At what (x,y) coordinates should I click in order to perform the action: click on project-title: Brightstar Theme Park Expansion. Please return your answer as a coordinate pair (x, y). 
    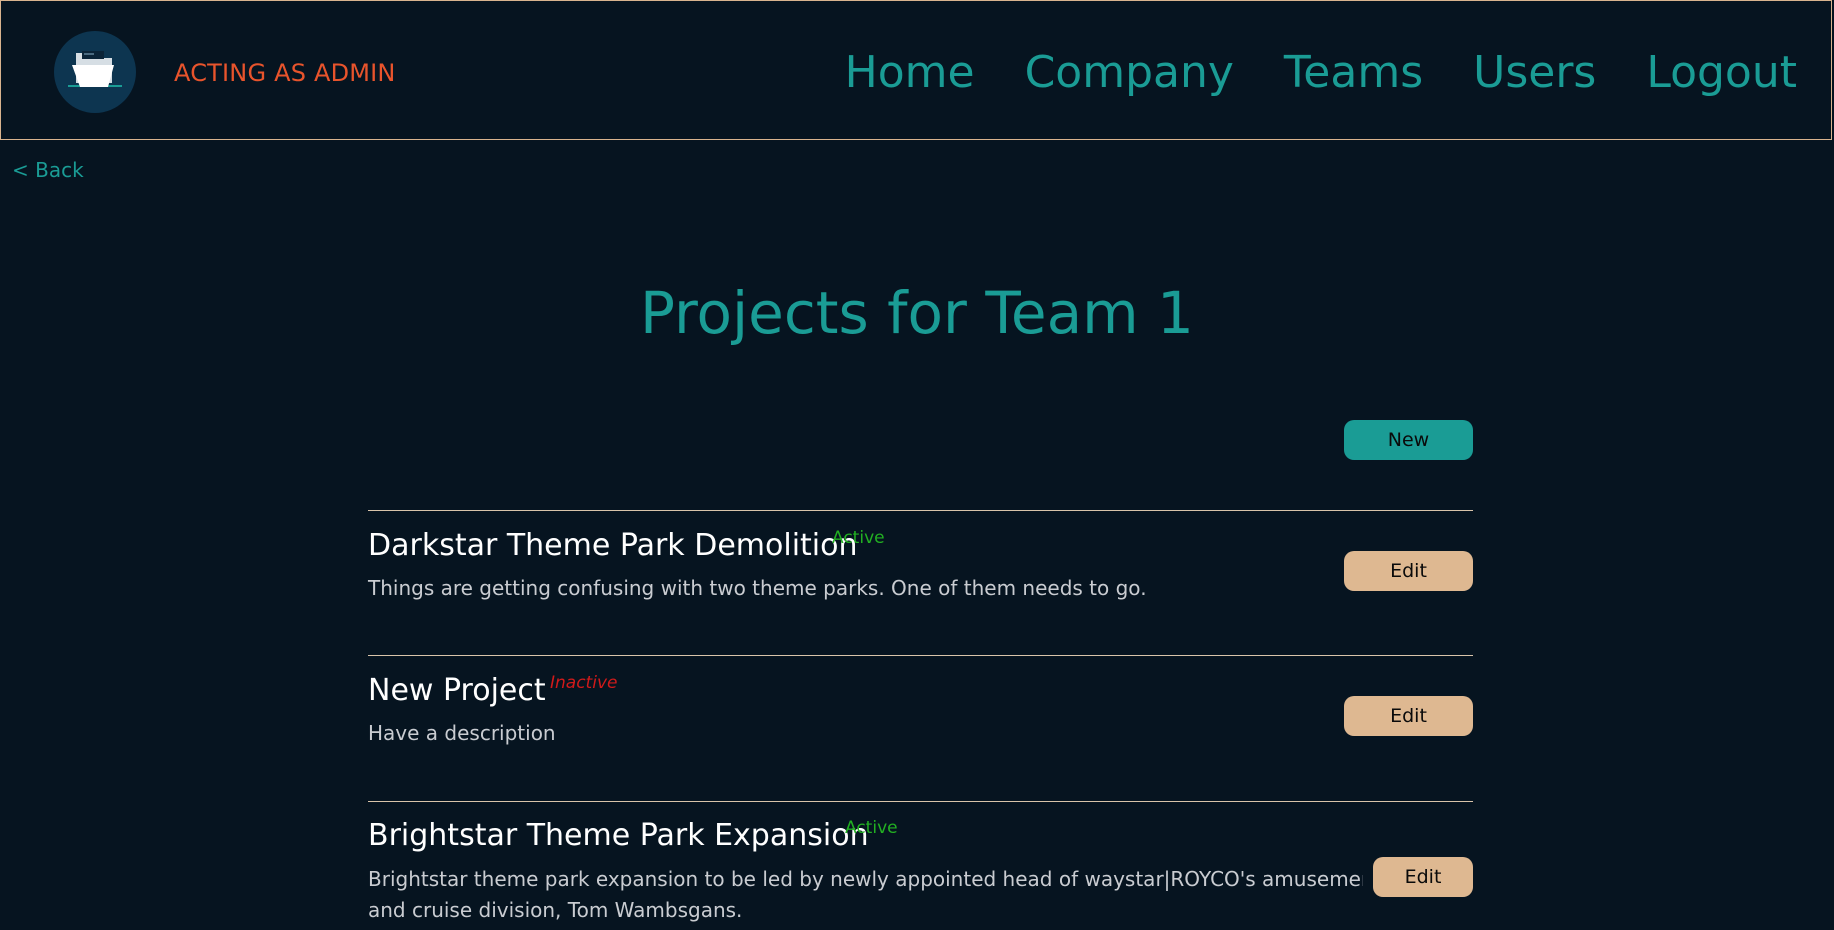
    Looking at the image, I should click on (618, 835).